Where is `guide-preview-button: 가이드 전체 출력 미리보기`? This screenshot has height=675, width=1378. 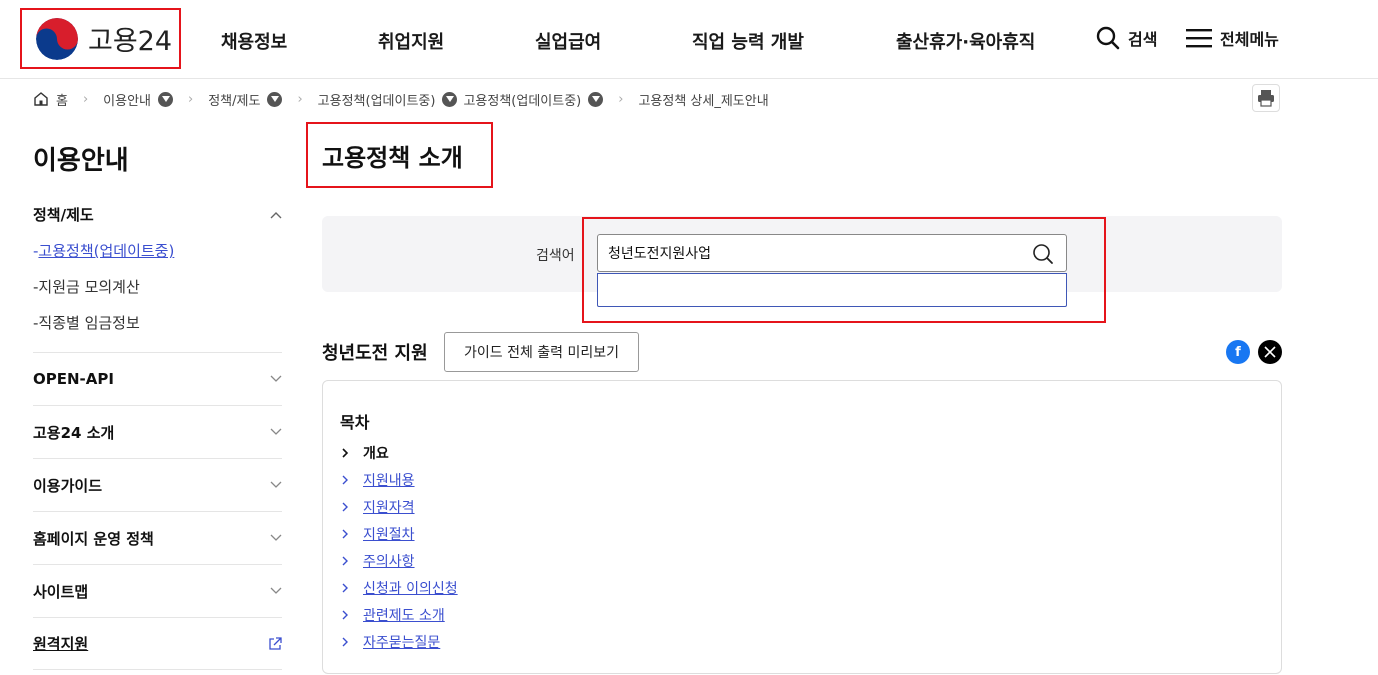
guide-preview-button: 가이드 전체 출력 미리보기 is located at coordinates (541, 352).